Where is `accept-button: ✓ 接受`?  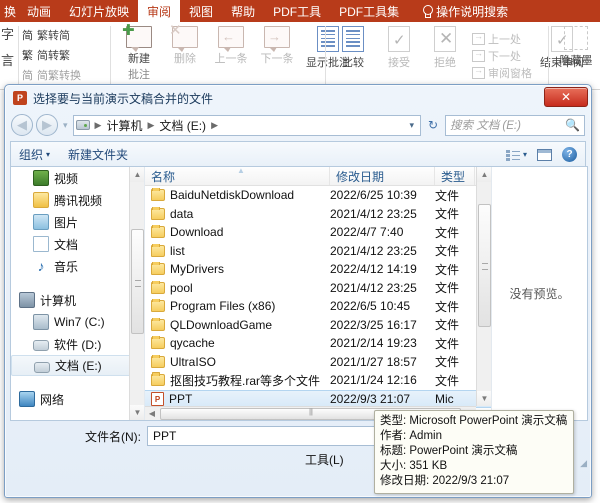
accept-button: ✓ 接受 is located at coordinates (399, 55).